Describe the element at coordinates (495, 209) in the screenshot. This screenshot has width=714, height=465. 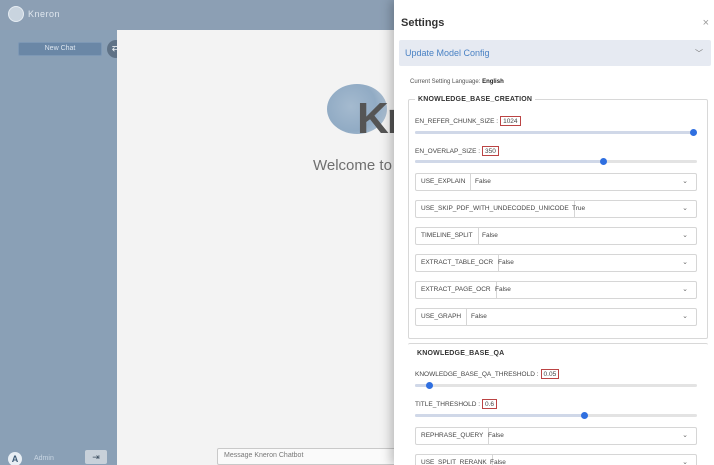
I see `select-label: USE_SKIP_PDF_WITH_UNDECODED_UNICODE` at that location.